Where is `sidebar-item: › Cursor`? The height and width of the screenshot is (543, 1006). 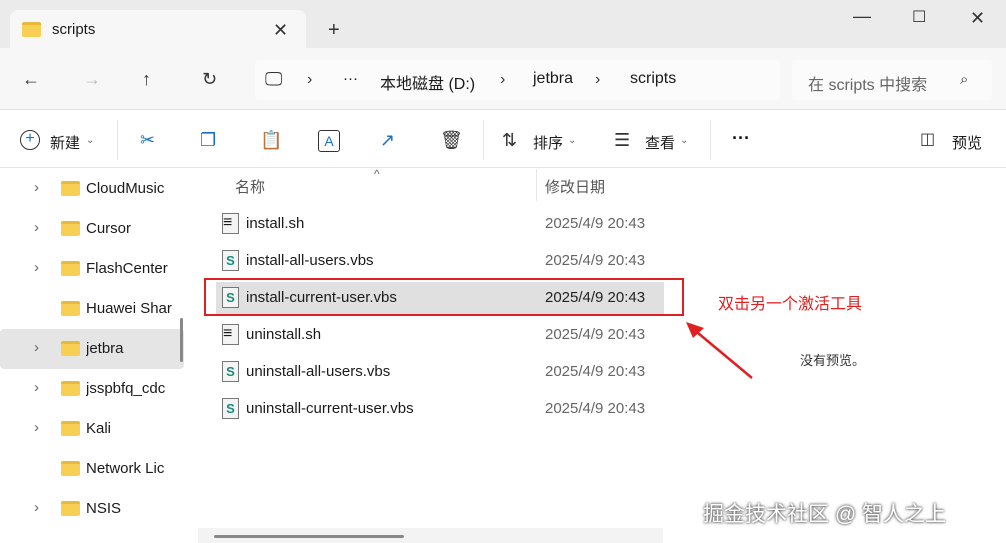
sidebar-item: › Cursor is located at coordinates (92, 229).